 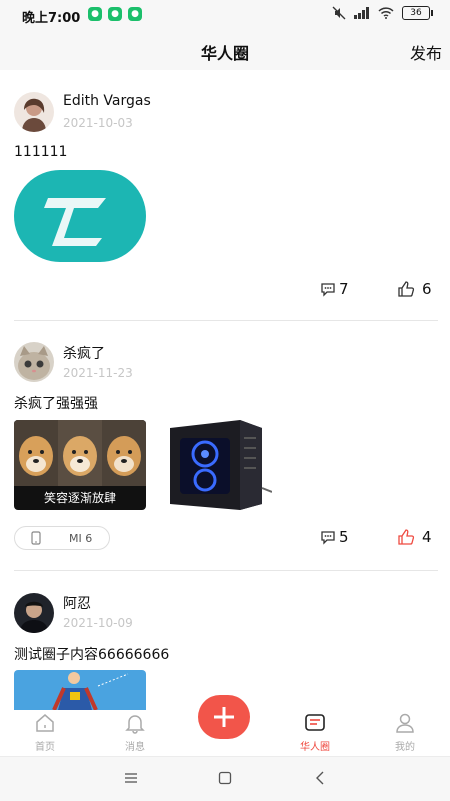 What do you see at coordinates (344, 289) in the screenshot?
I see `comment-count: 7` at bounding box center [344, 289].